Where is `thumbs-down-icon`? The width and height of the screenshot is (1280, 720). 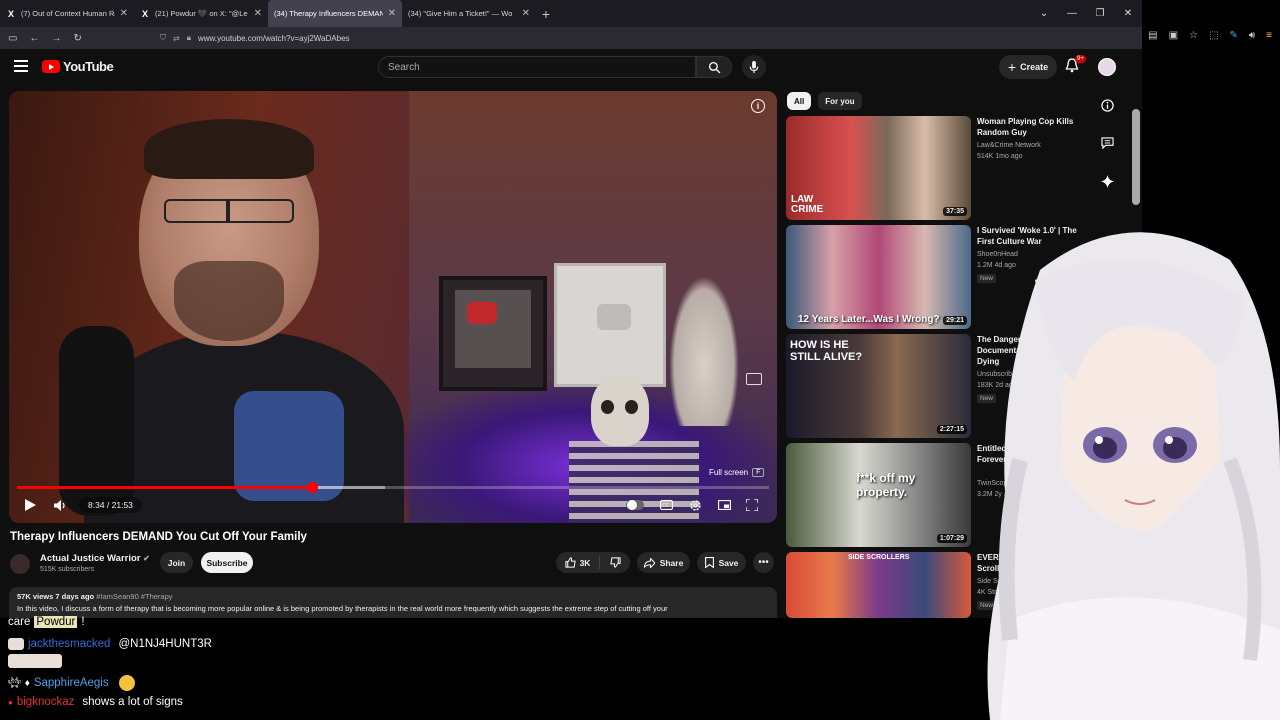
thumbs-down-icon is located at coordinates (615, 562).